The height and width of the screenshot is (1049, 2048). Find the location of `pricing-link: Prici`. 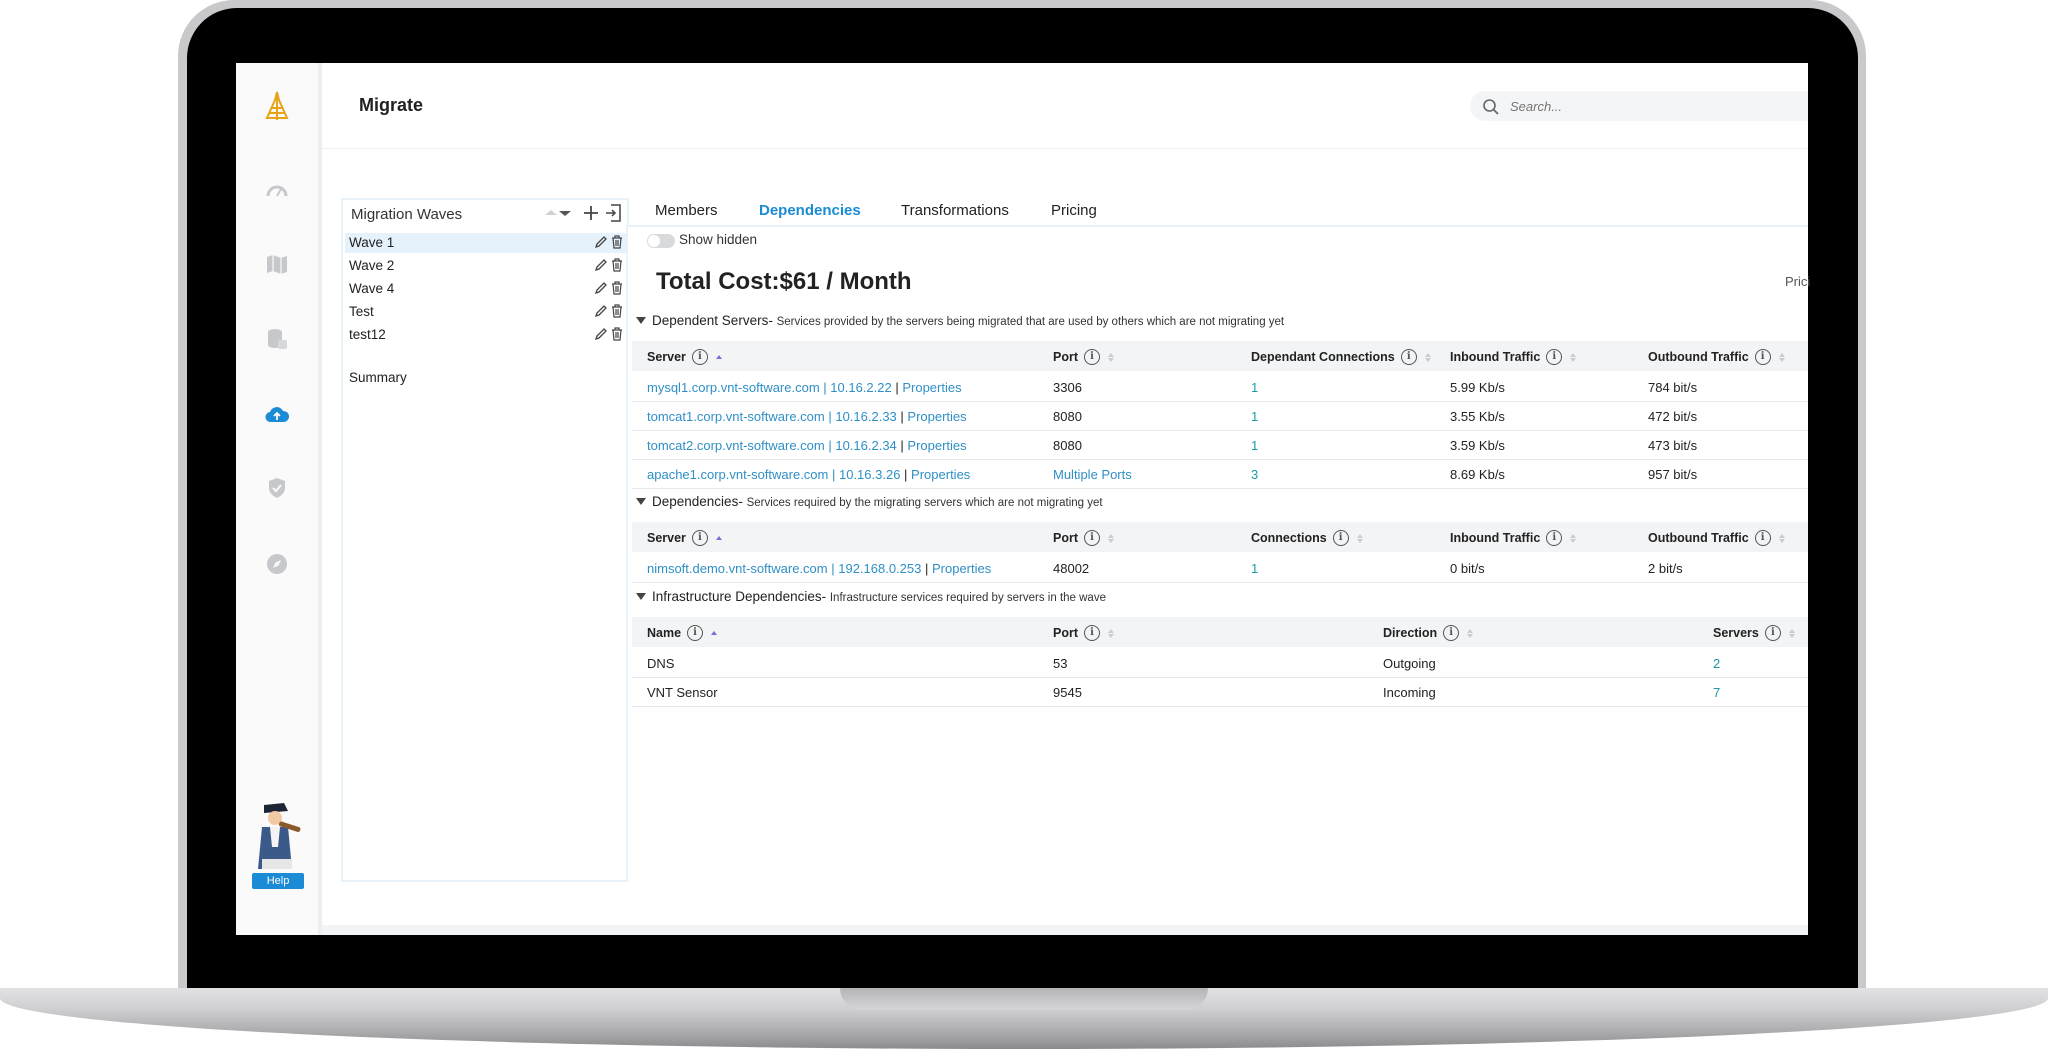

pricing-link: Prici is located at coordinates (1797, 281).